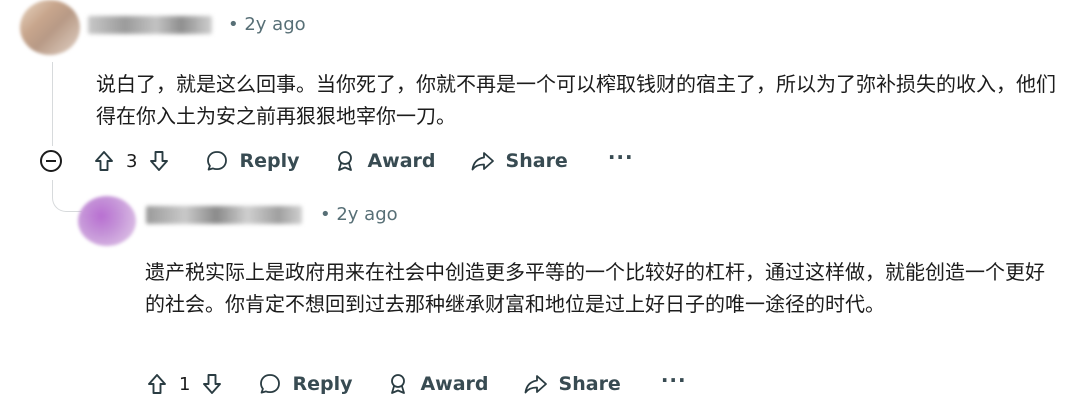 The height and width of the screenshot is (410, 1080). What do you see at coordinates (52, 104) in the screenshot?
I see `thread-line` at bounding box center [52, 104].